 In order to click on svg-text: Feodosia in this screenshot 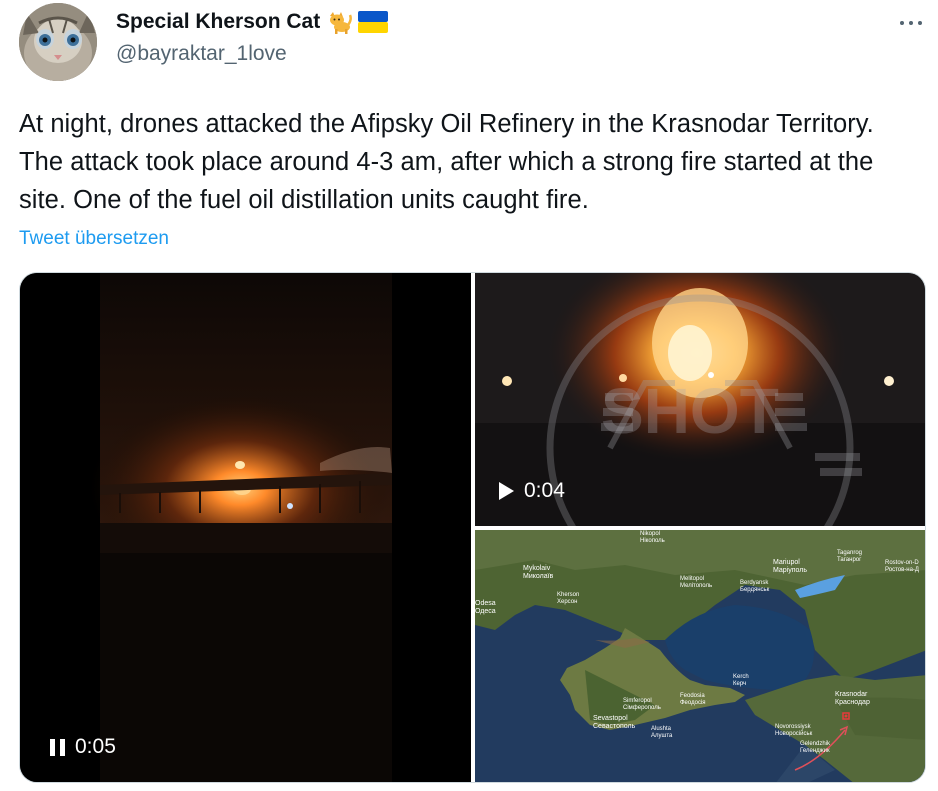, I will do `click(692, 696)`.